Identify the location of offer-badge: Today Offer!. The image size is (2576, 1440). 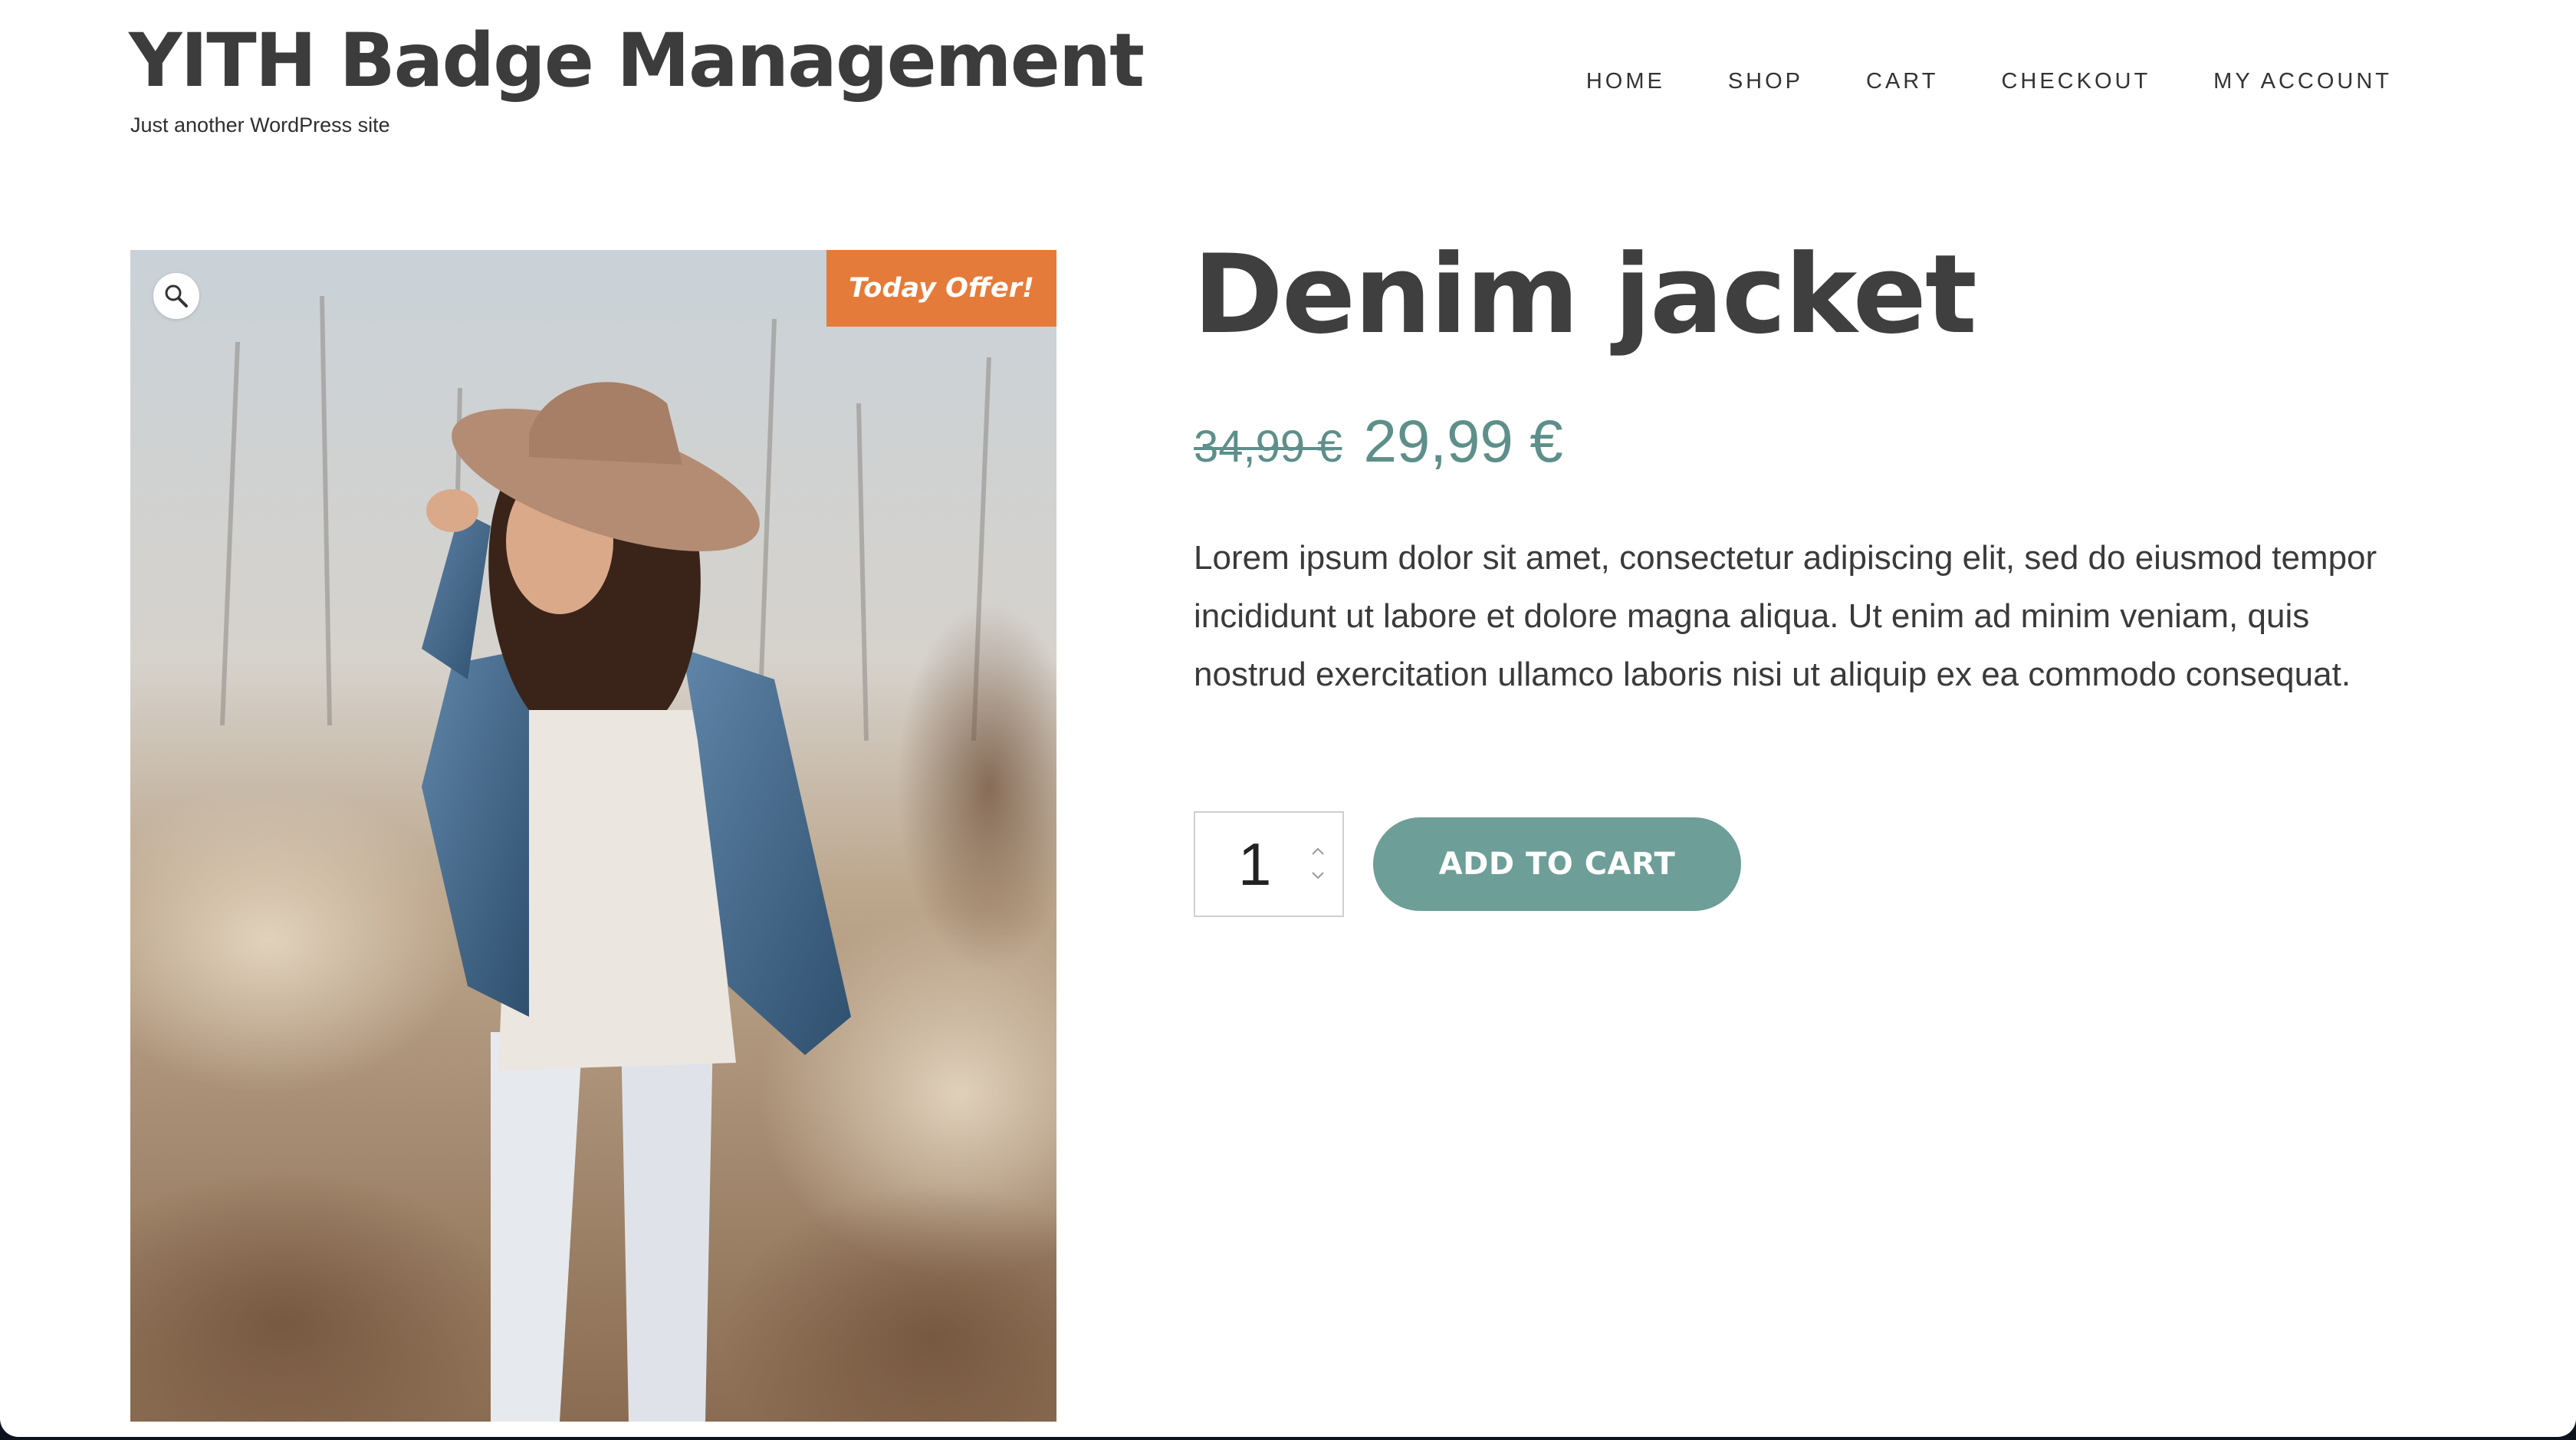
(941, 288).